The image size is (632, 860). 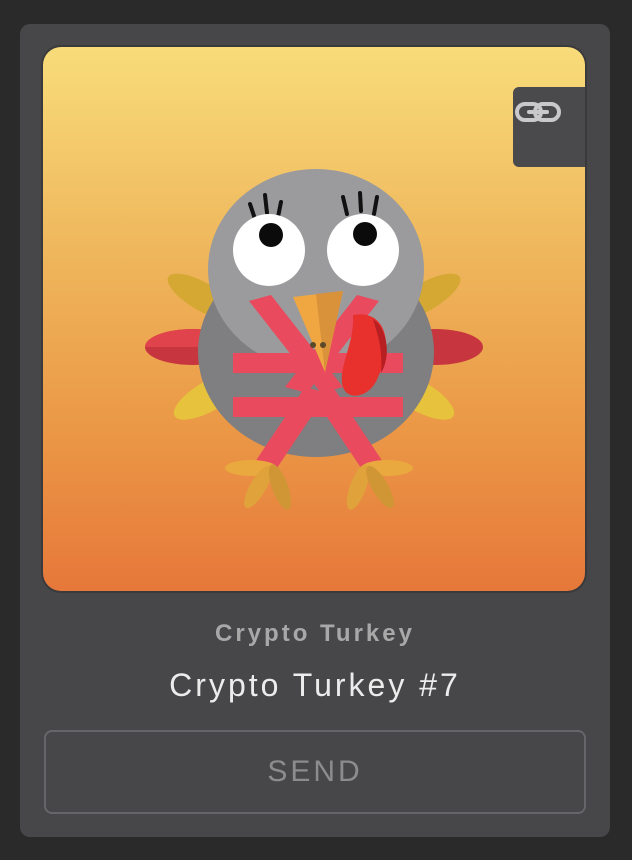 I want to click on copy-link-button, so click(x=549, y=127).